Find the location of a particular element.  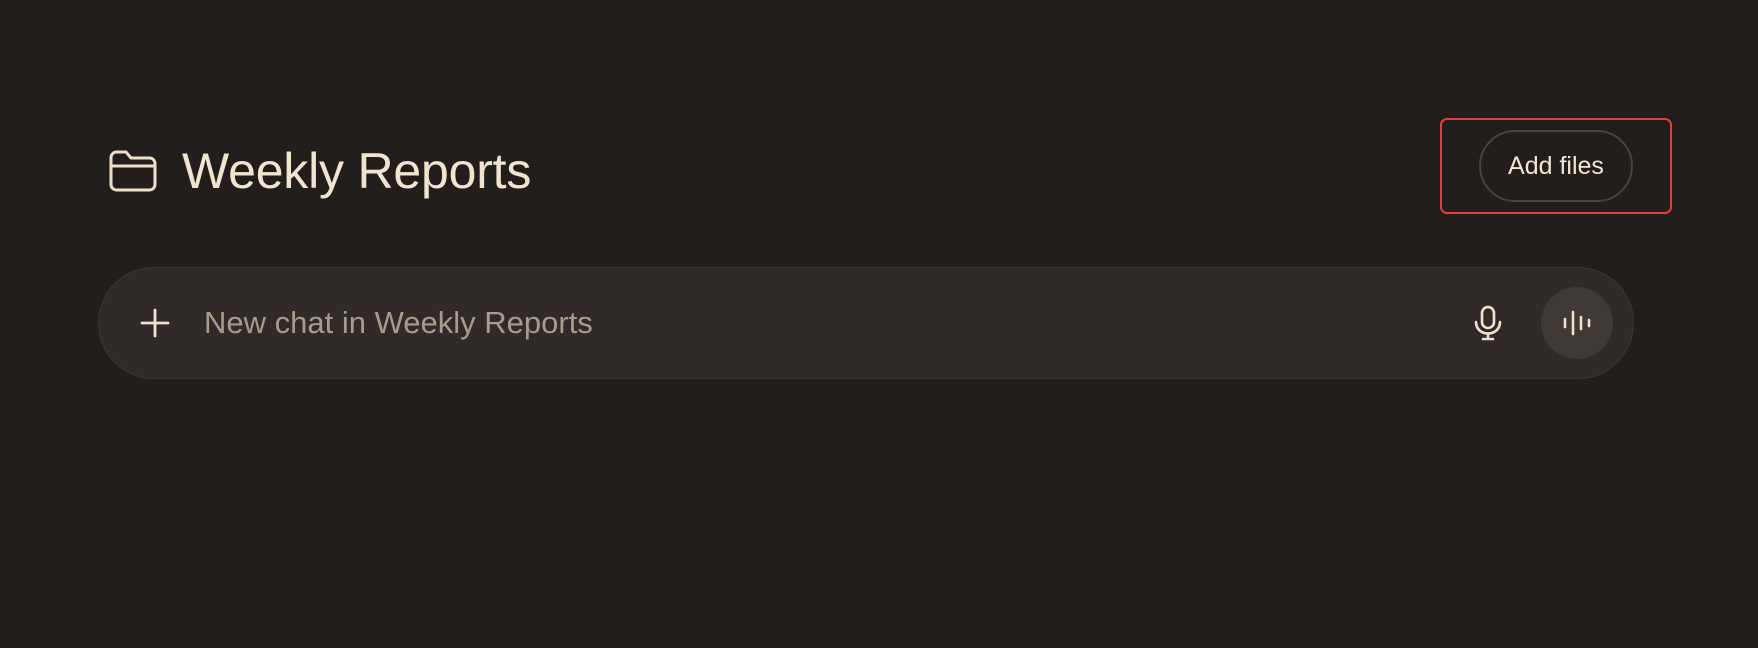

microphone-icon is located at coordinates (1488, 323).